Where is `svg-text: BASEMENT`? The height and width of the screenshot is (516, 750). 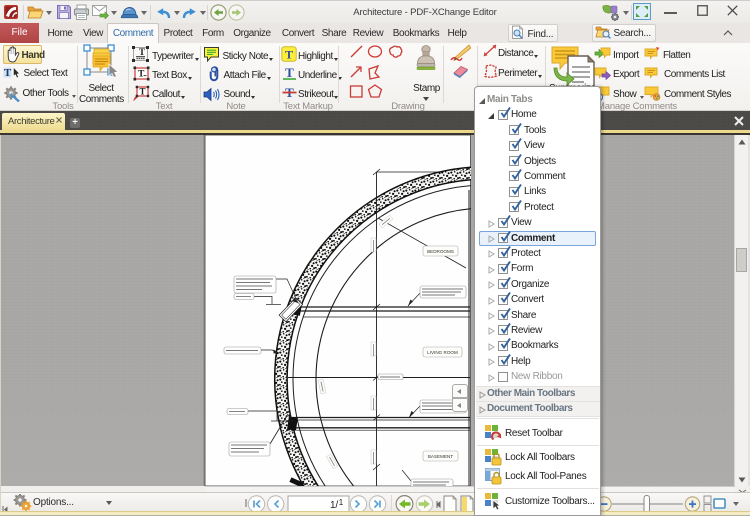
svg-text: BASEMENT is located at coordinates (440, 456).